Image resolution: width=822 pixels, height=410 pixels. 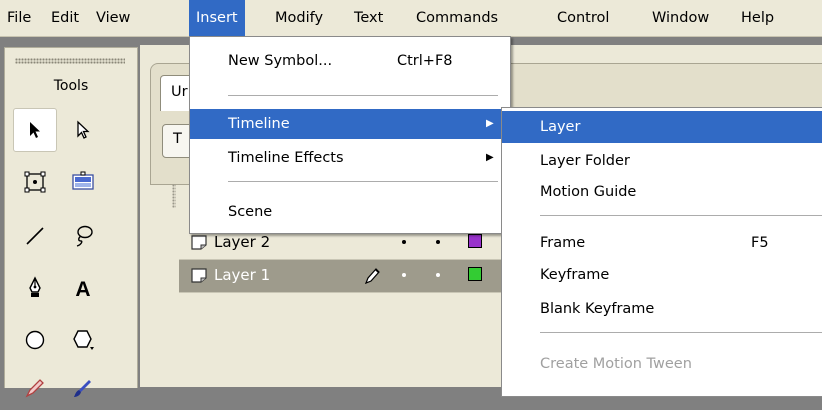 I want to click on menu-item-label: Timeline, so click(x=259, y=124).